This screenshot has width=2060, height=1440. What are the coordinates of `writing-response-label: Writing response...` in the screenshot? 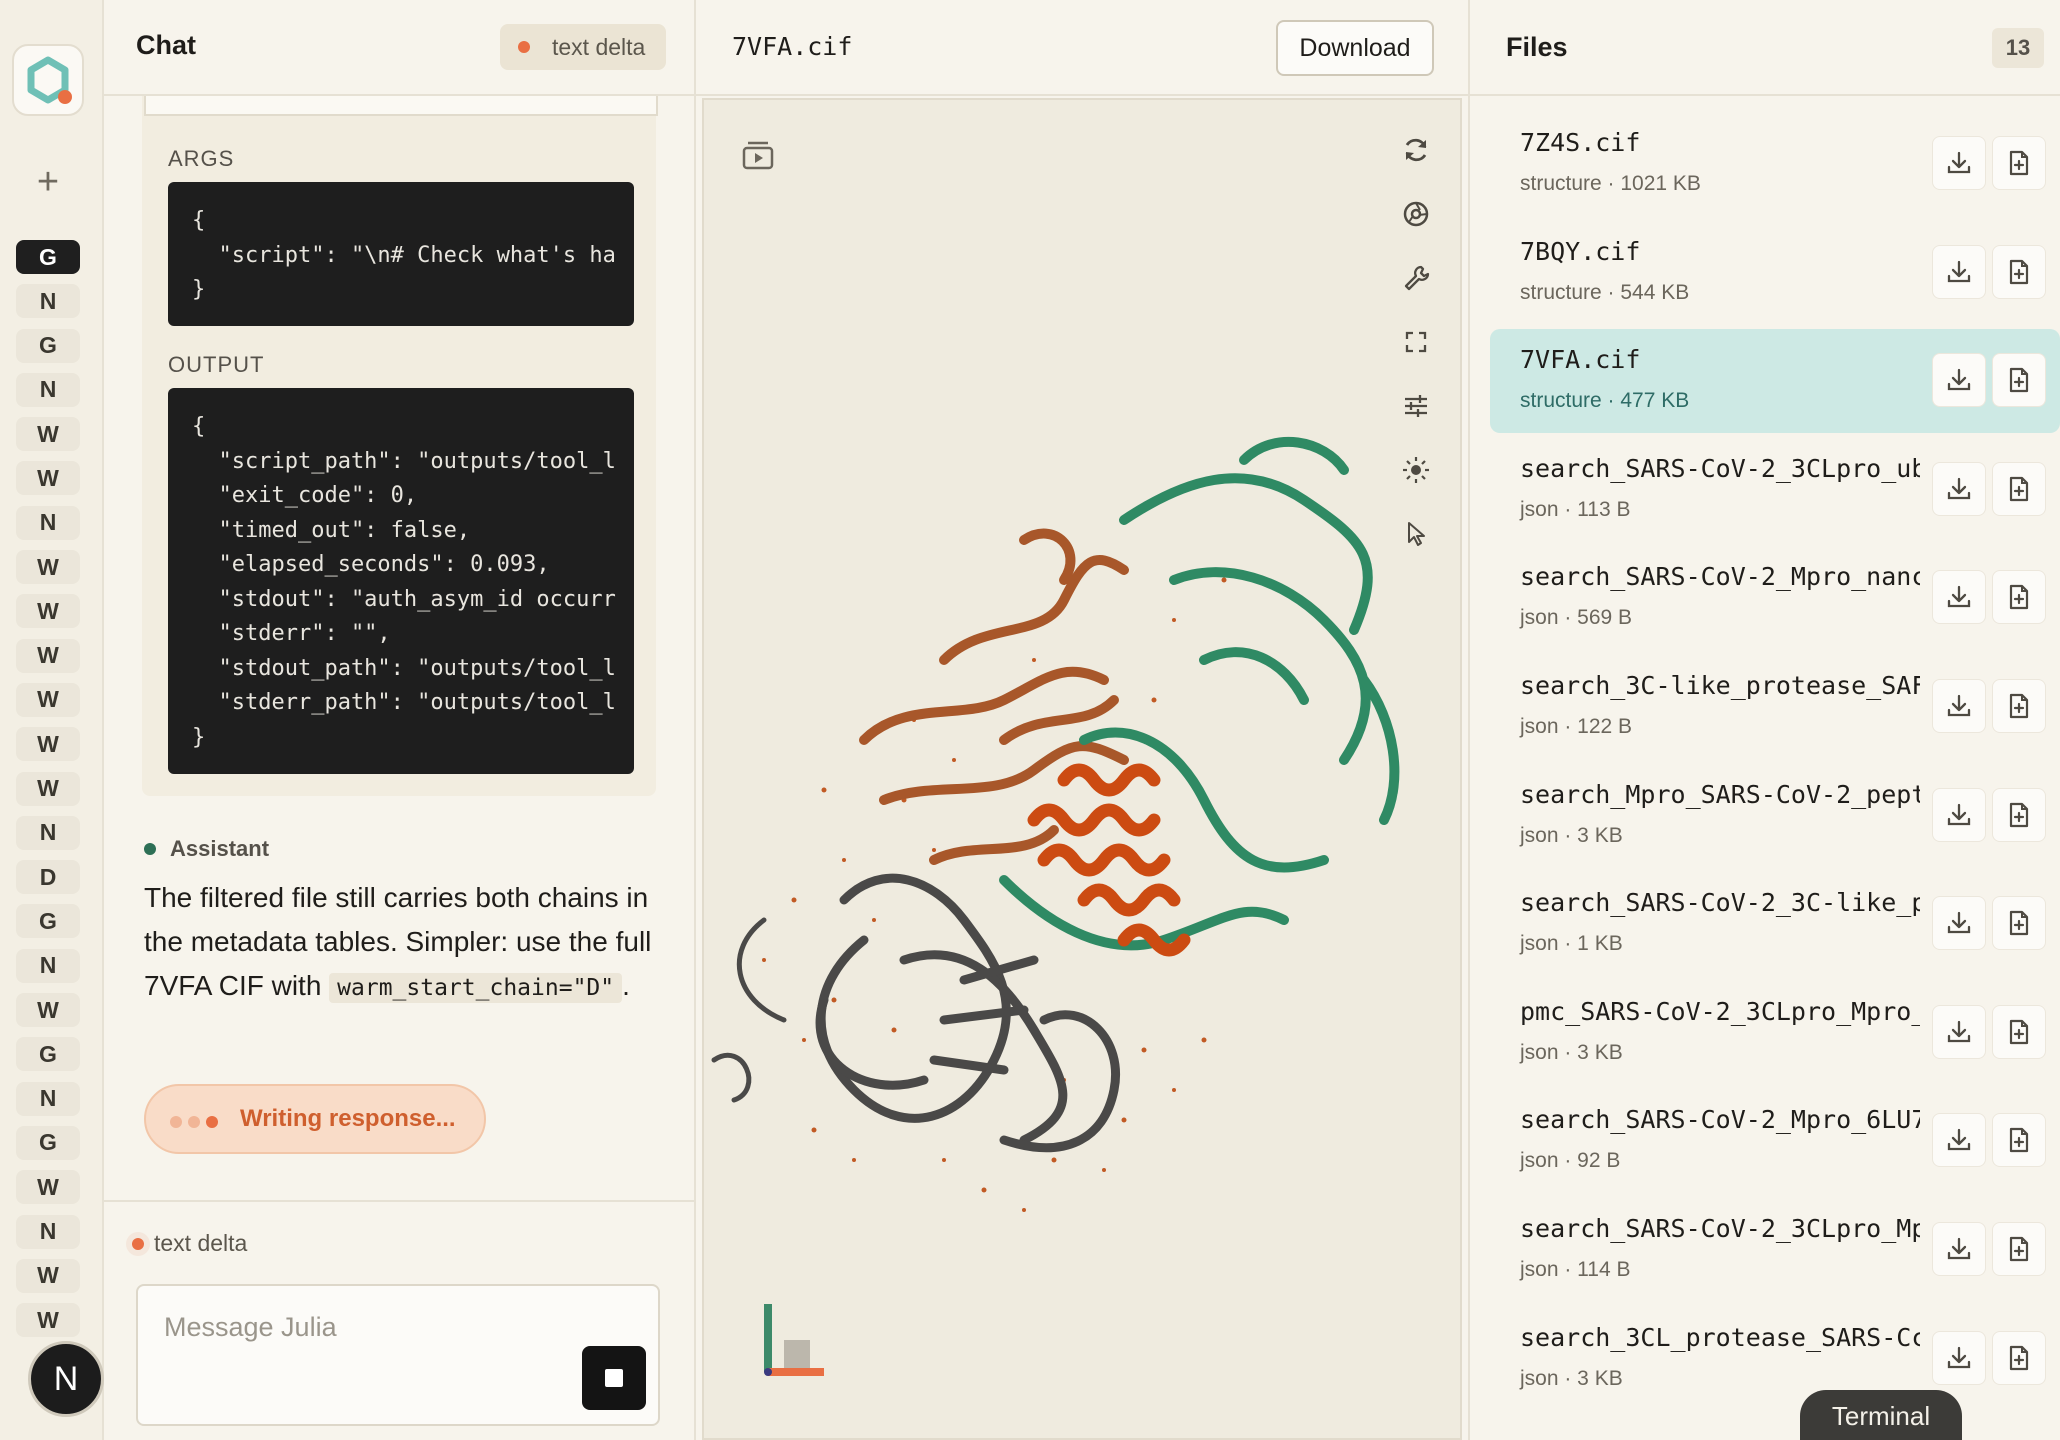 It's located at (348, 1118).